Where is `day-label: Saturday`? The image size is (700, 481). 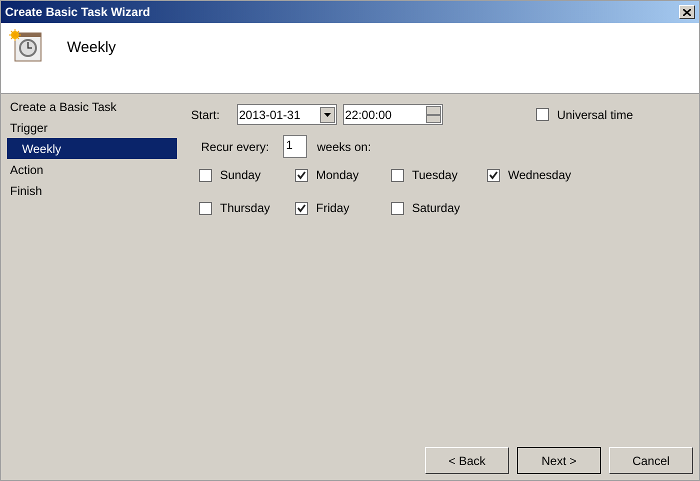 day-label: Saturday is located at coordinates (436, 208).